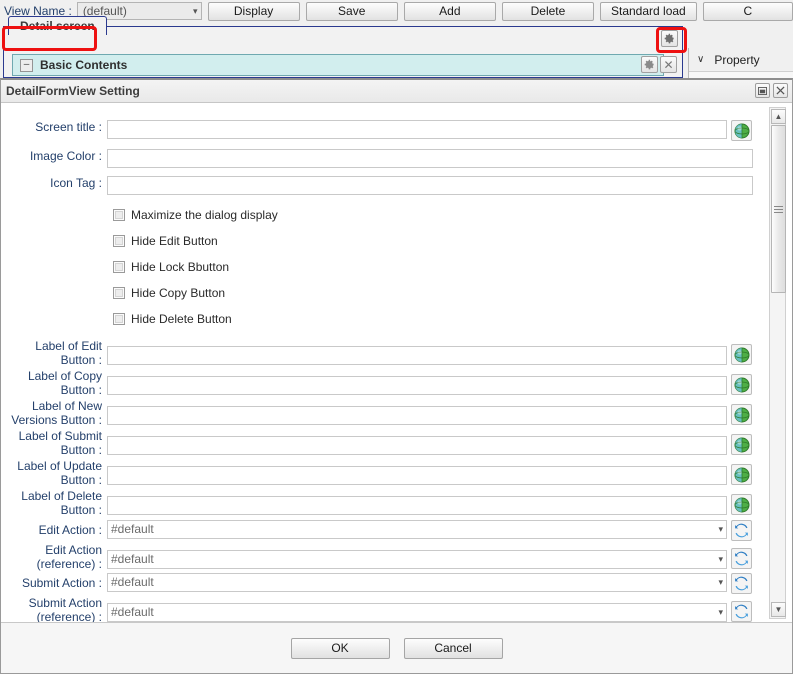 Image resolution: width=793 pixels, height=674 pixels. What do you see at coordinates (741, 583) in the screenshot?
I see `submit-action-refresh-button` at bounding box center [741, 583].